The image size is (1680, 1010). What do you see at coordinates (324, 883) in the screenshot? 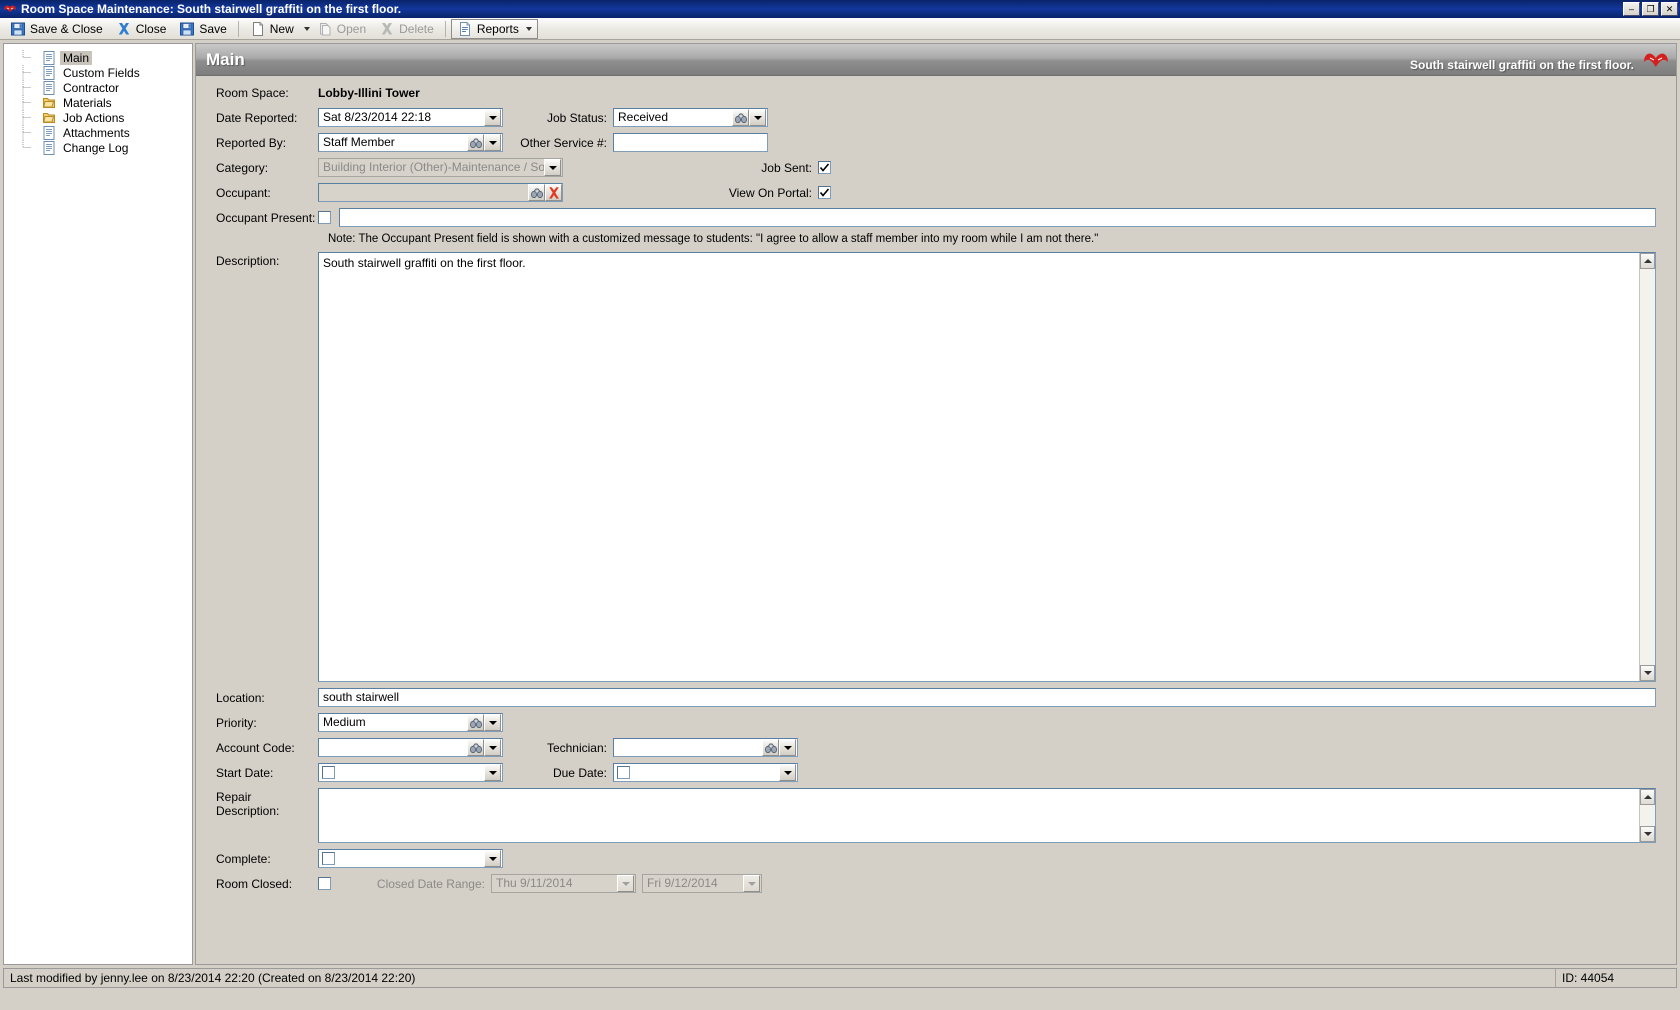
I see `room-closed-checkbox` at bounding box center [324, 883].